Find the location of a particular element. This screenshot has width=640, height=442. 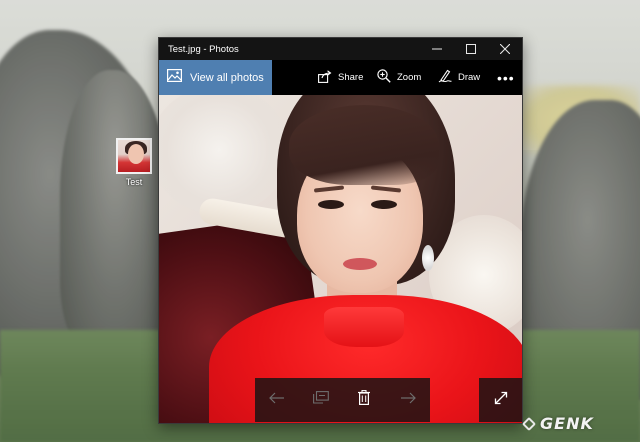

close-button is located at coordinates (505, 49).